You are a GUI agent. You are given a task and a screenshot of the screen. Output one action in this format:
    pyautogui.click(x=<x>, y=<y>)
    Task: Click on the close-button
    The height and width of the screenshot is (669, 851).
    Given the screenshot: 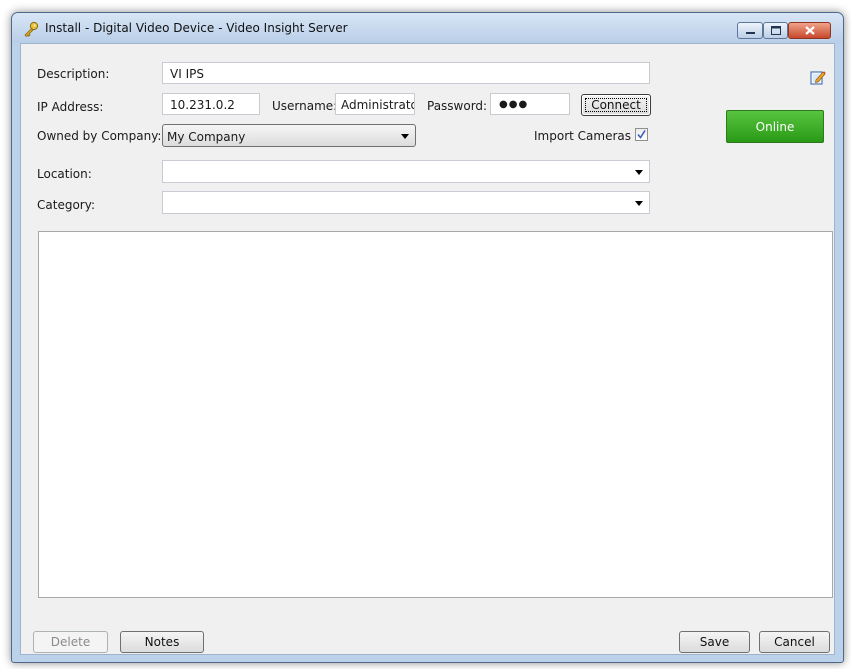 What is the action you would take?
    pyautogui.click(x=809, y=30)
    